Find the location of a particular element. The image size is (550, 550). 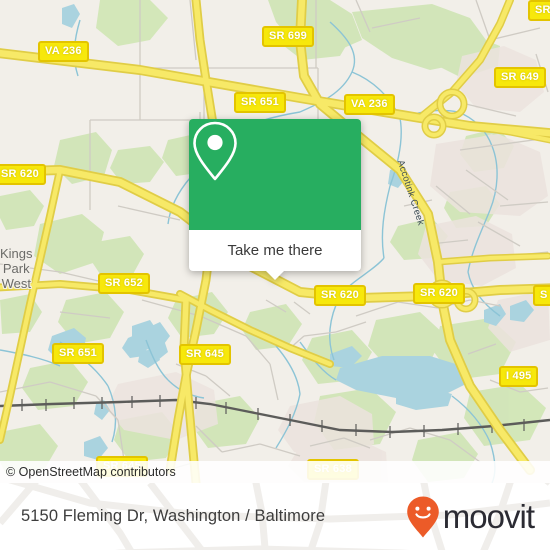

road-shield: SR 699 is located at coordinates (288, 36).